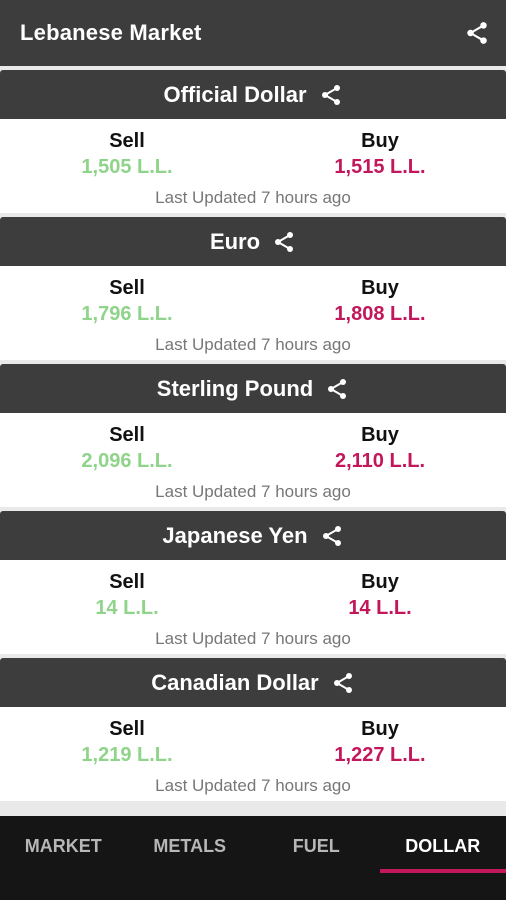 The width and height of the screenshot is (506, 900). Describe the element at coordinates (442, 858) in the screenshot. I see `tab-dollar: DOLLAR` at that location.